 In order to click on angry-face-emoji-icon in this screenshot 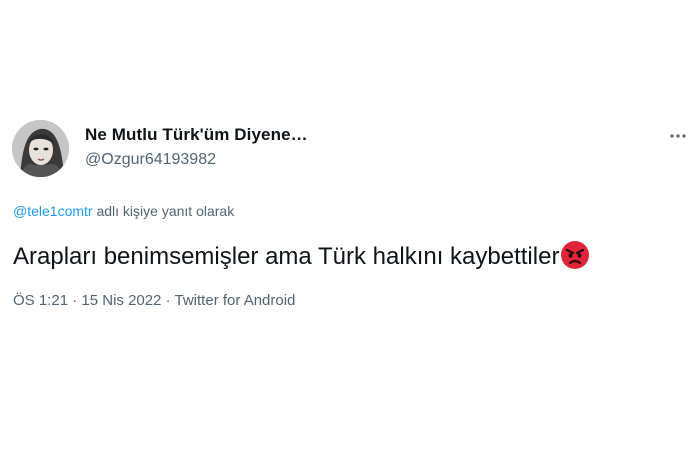, I will do `click(575, 258)`.